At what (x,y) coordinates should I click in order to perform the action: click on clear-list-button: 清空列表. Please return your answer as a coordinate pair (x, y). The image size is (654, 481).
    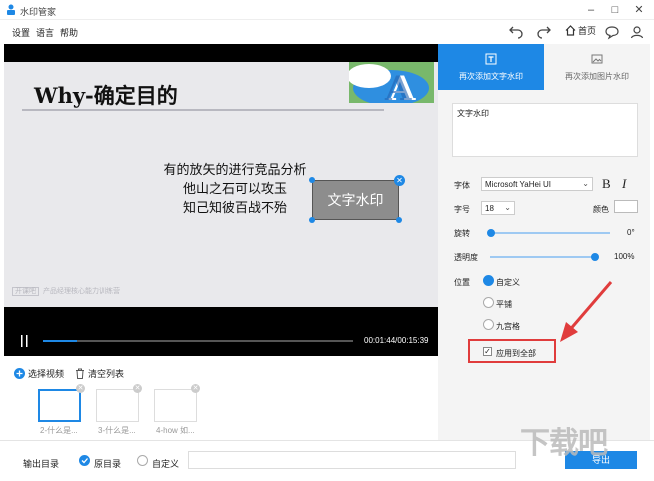
    Looking at the image, I should click on (99, 373).